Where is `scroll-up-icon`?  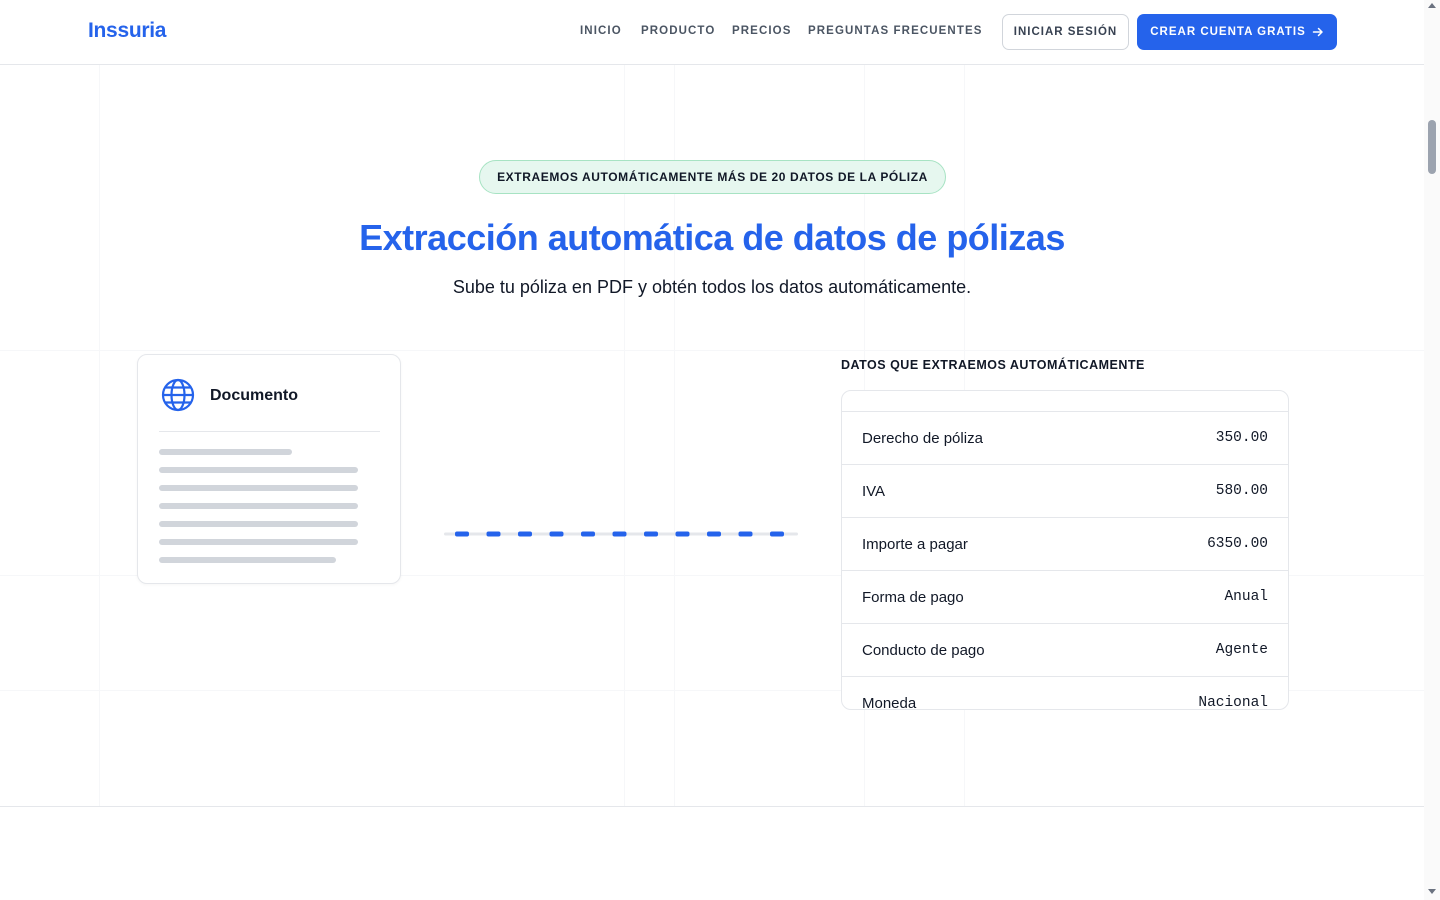
scroll-up-icon is located at coordinates (1432, 5).